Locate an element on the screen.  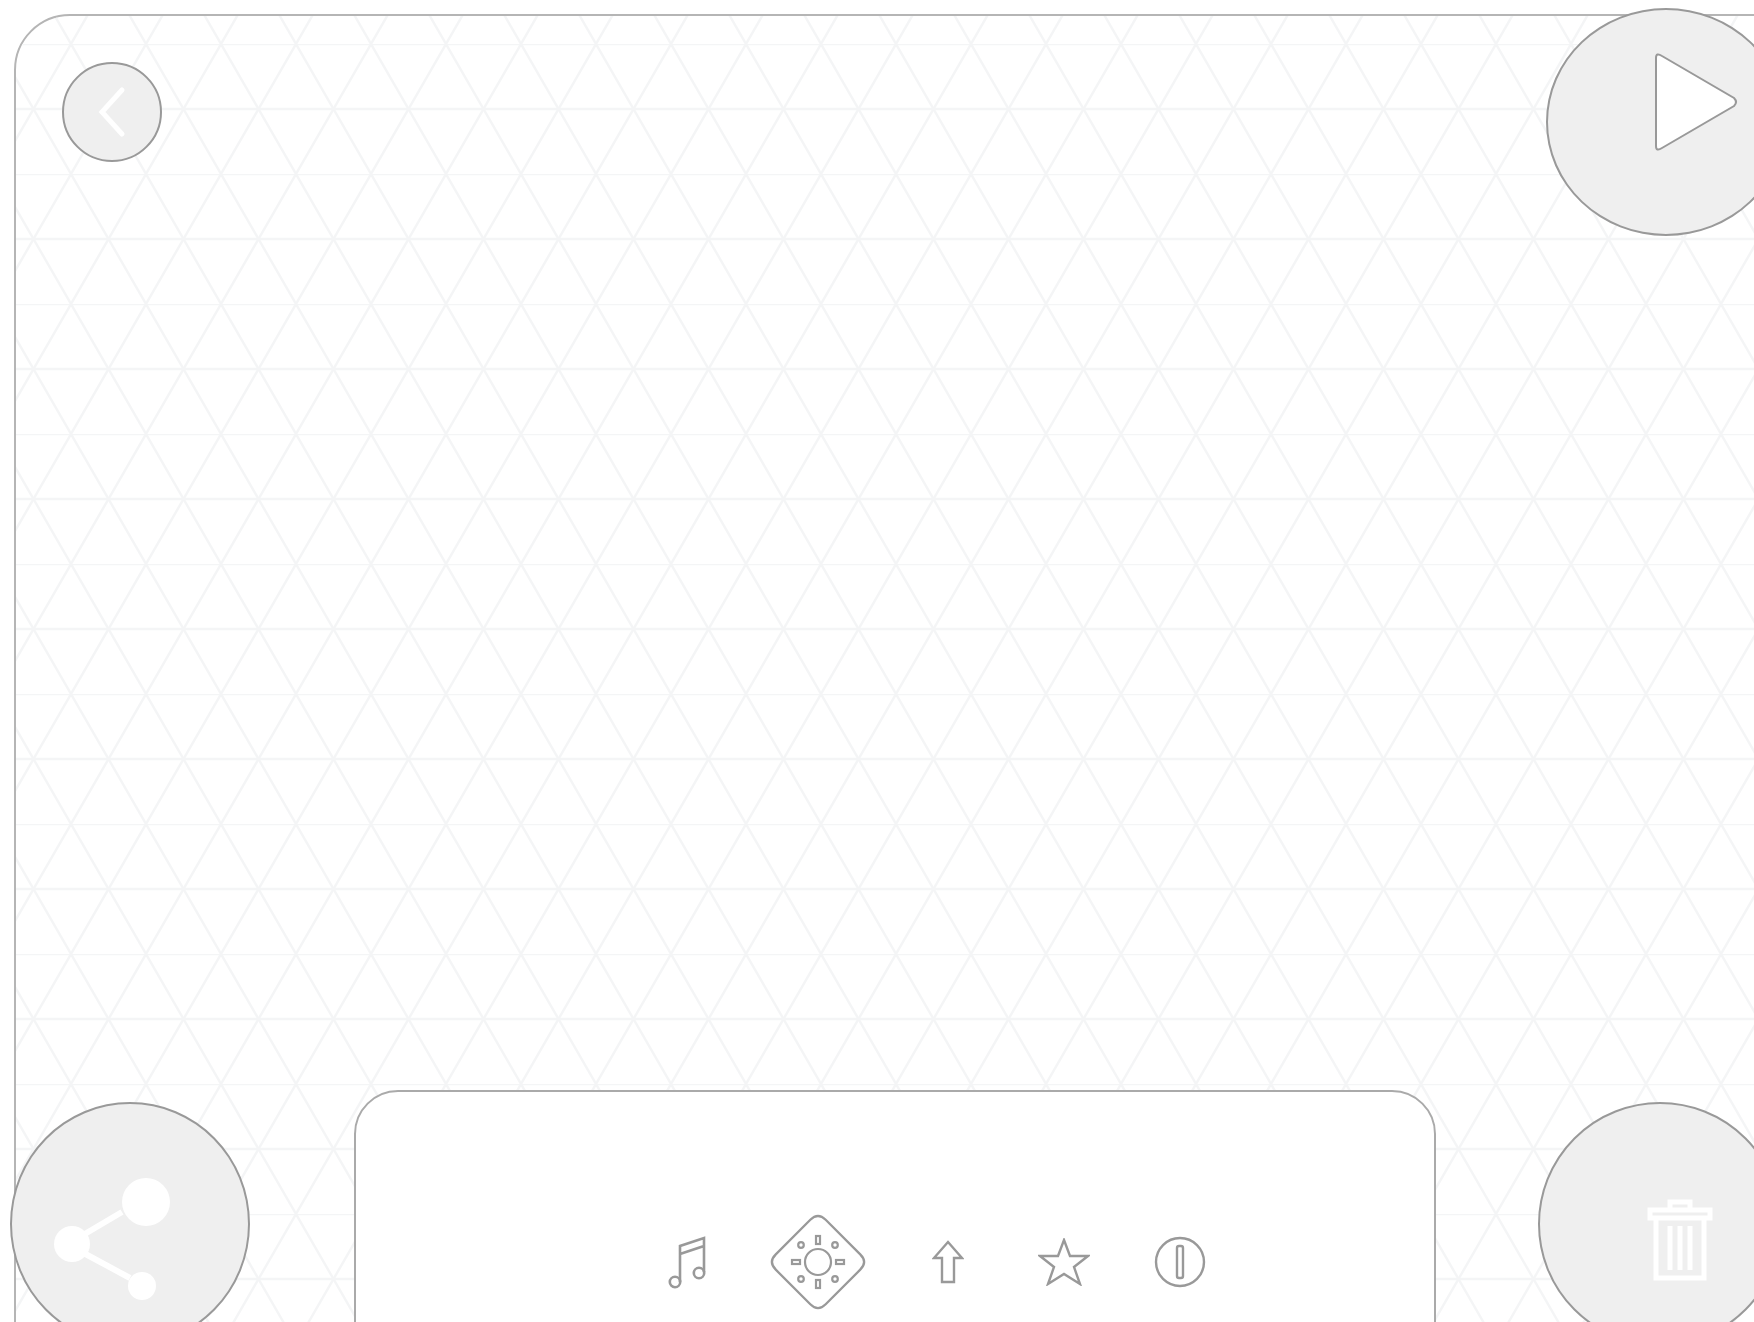
selected-tool-button is located at coordinates (818, 1262).